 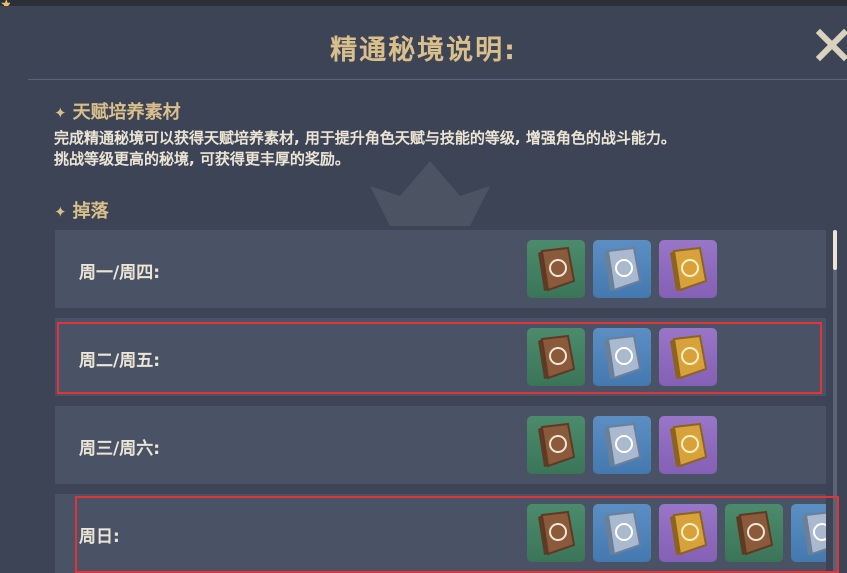 I want to click on title-divider, so click(x=437, y=79).